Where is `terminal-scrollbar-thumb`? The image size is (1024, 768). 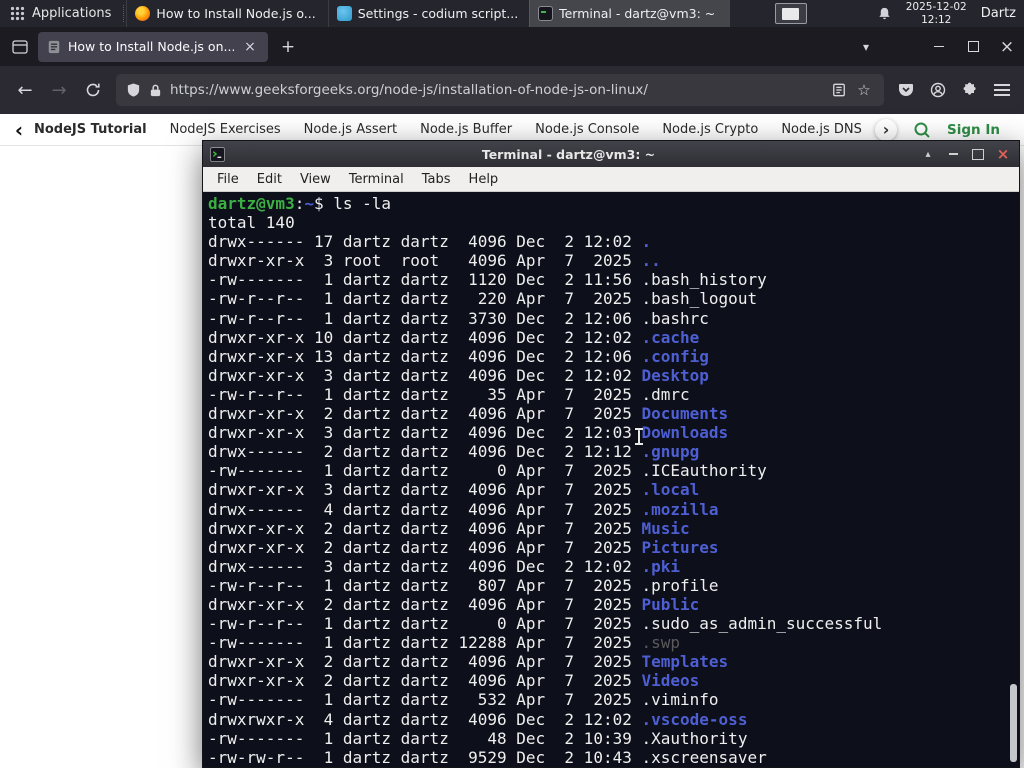
terminal-scrollbar-thumb is located at coordinates (1013, 723).